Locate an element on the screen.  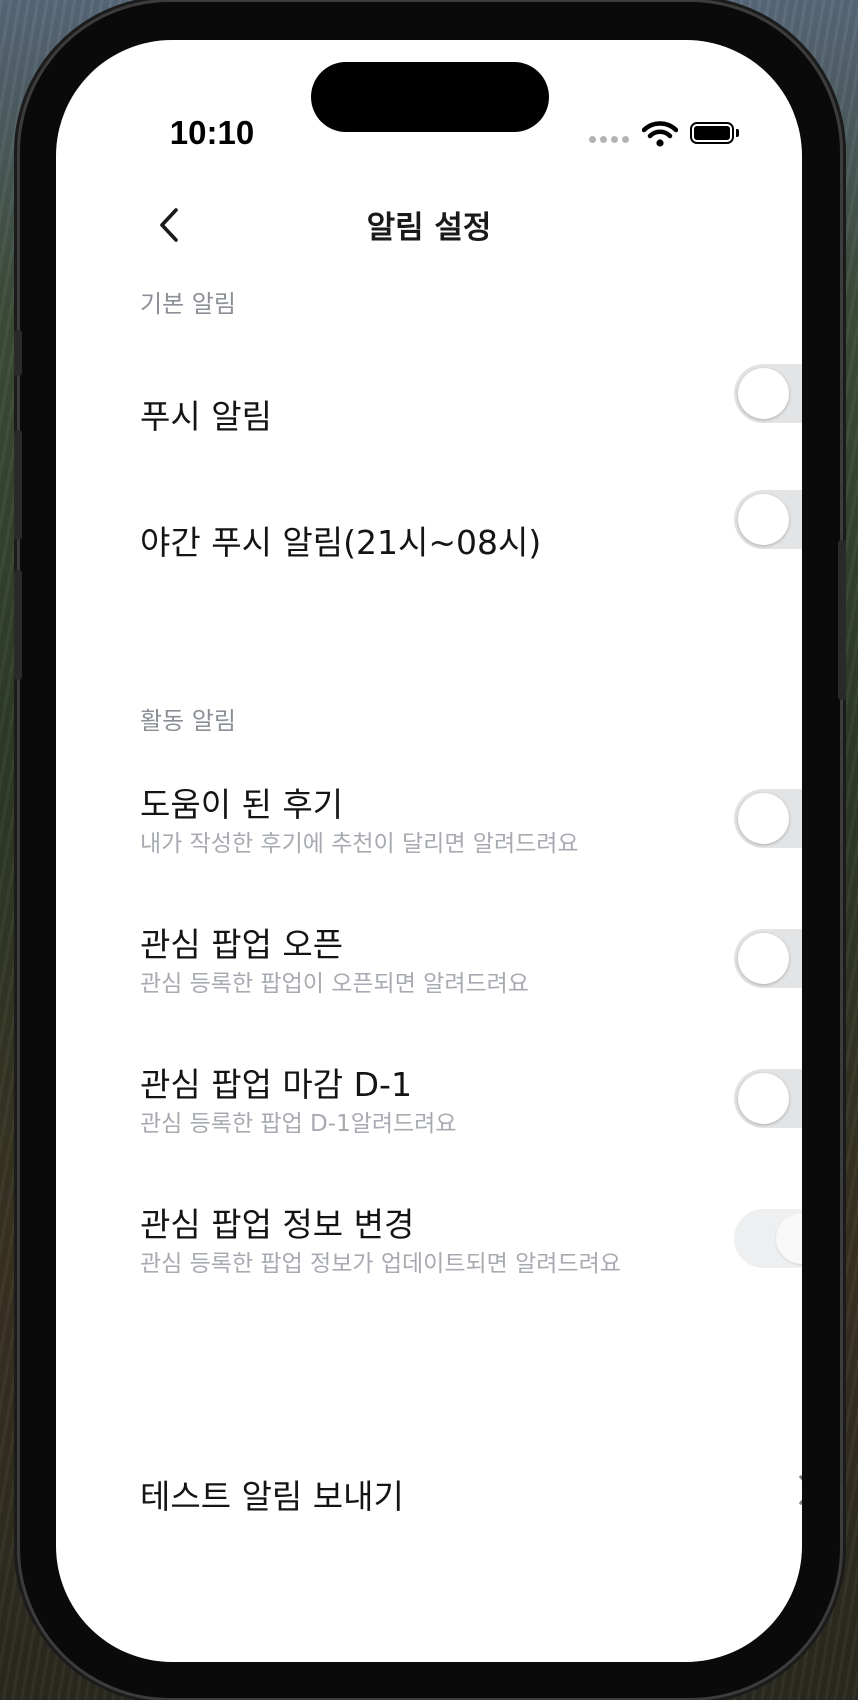
section-header-activity: 활동 알림 is located at coordinates (188, 721).